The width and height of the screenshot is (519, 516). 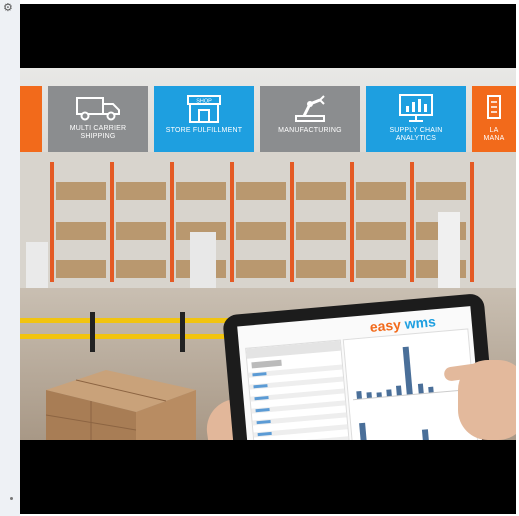 What do you see at coordinates (494, 107) in the screenshot?
I see `clipboard-icon` at bounding box center [494, 107].